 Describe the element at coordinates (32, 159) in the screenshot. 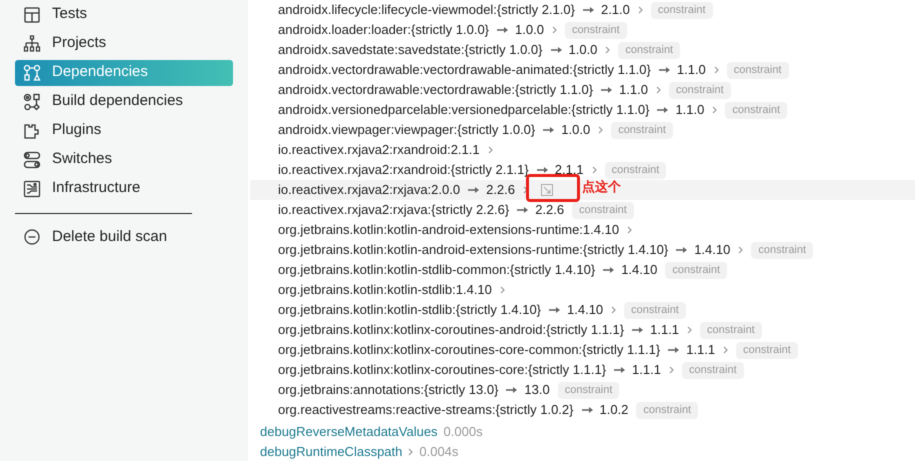

I see `toggle-icon` at that location.